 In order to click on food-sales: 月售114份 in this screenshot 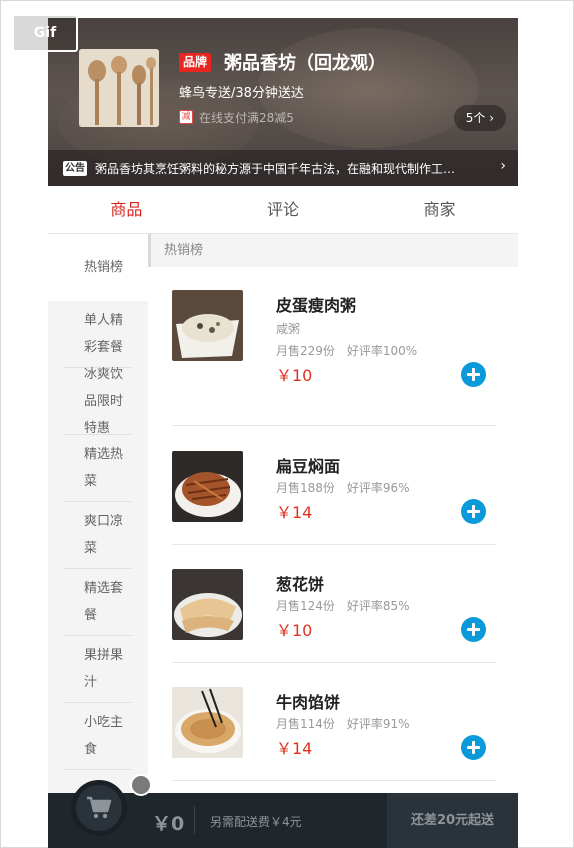, I will do `click(305, 724)`.